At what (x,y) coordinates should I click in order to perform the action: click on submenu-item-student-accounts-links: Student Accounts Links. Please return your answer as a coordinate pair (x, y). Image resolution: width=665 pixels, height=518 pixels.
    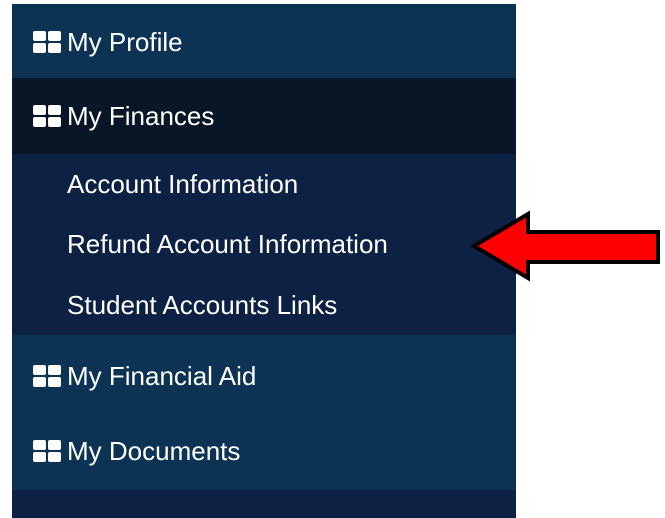
    Looking at the image, I should click on (202, 305).